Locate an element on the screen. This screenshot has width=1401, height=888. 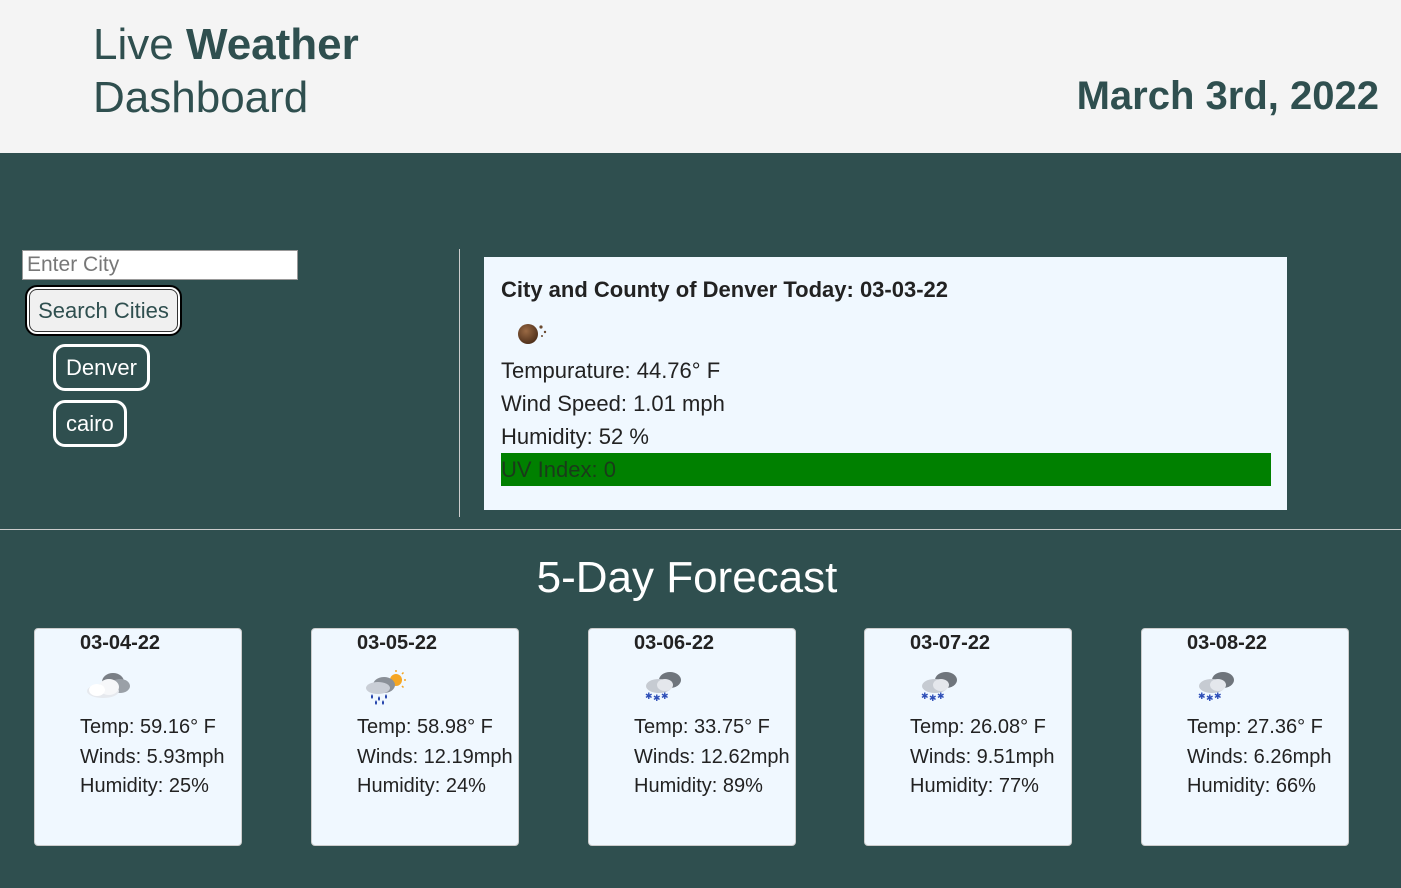
today-temperature: Tempurature: 44.76° F is located at coordinates (611, 370).